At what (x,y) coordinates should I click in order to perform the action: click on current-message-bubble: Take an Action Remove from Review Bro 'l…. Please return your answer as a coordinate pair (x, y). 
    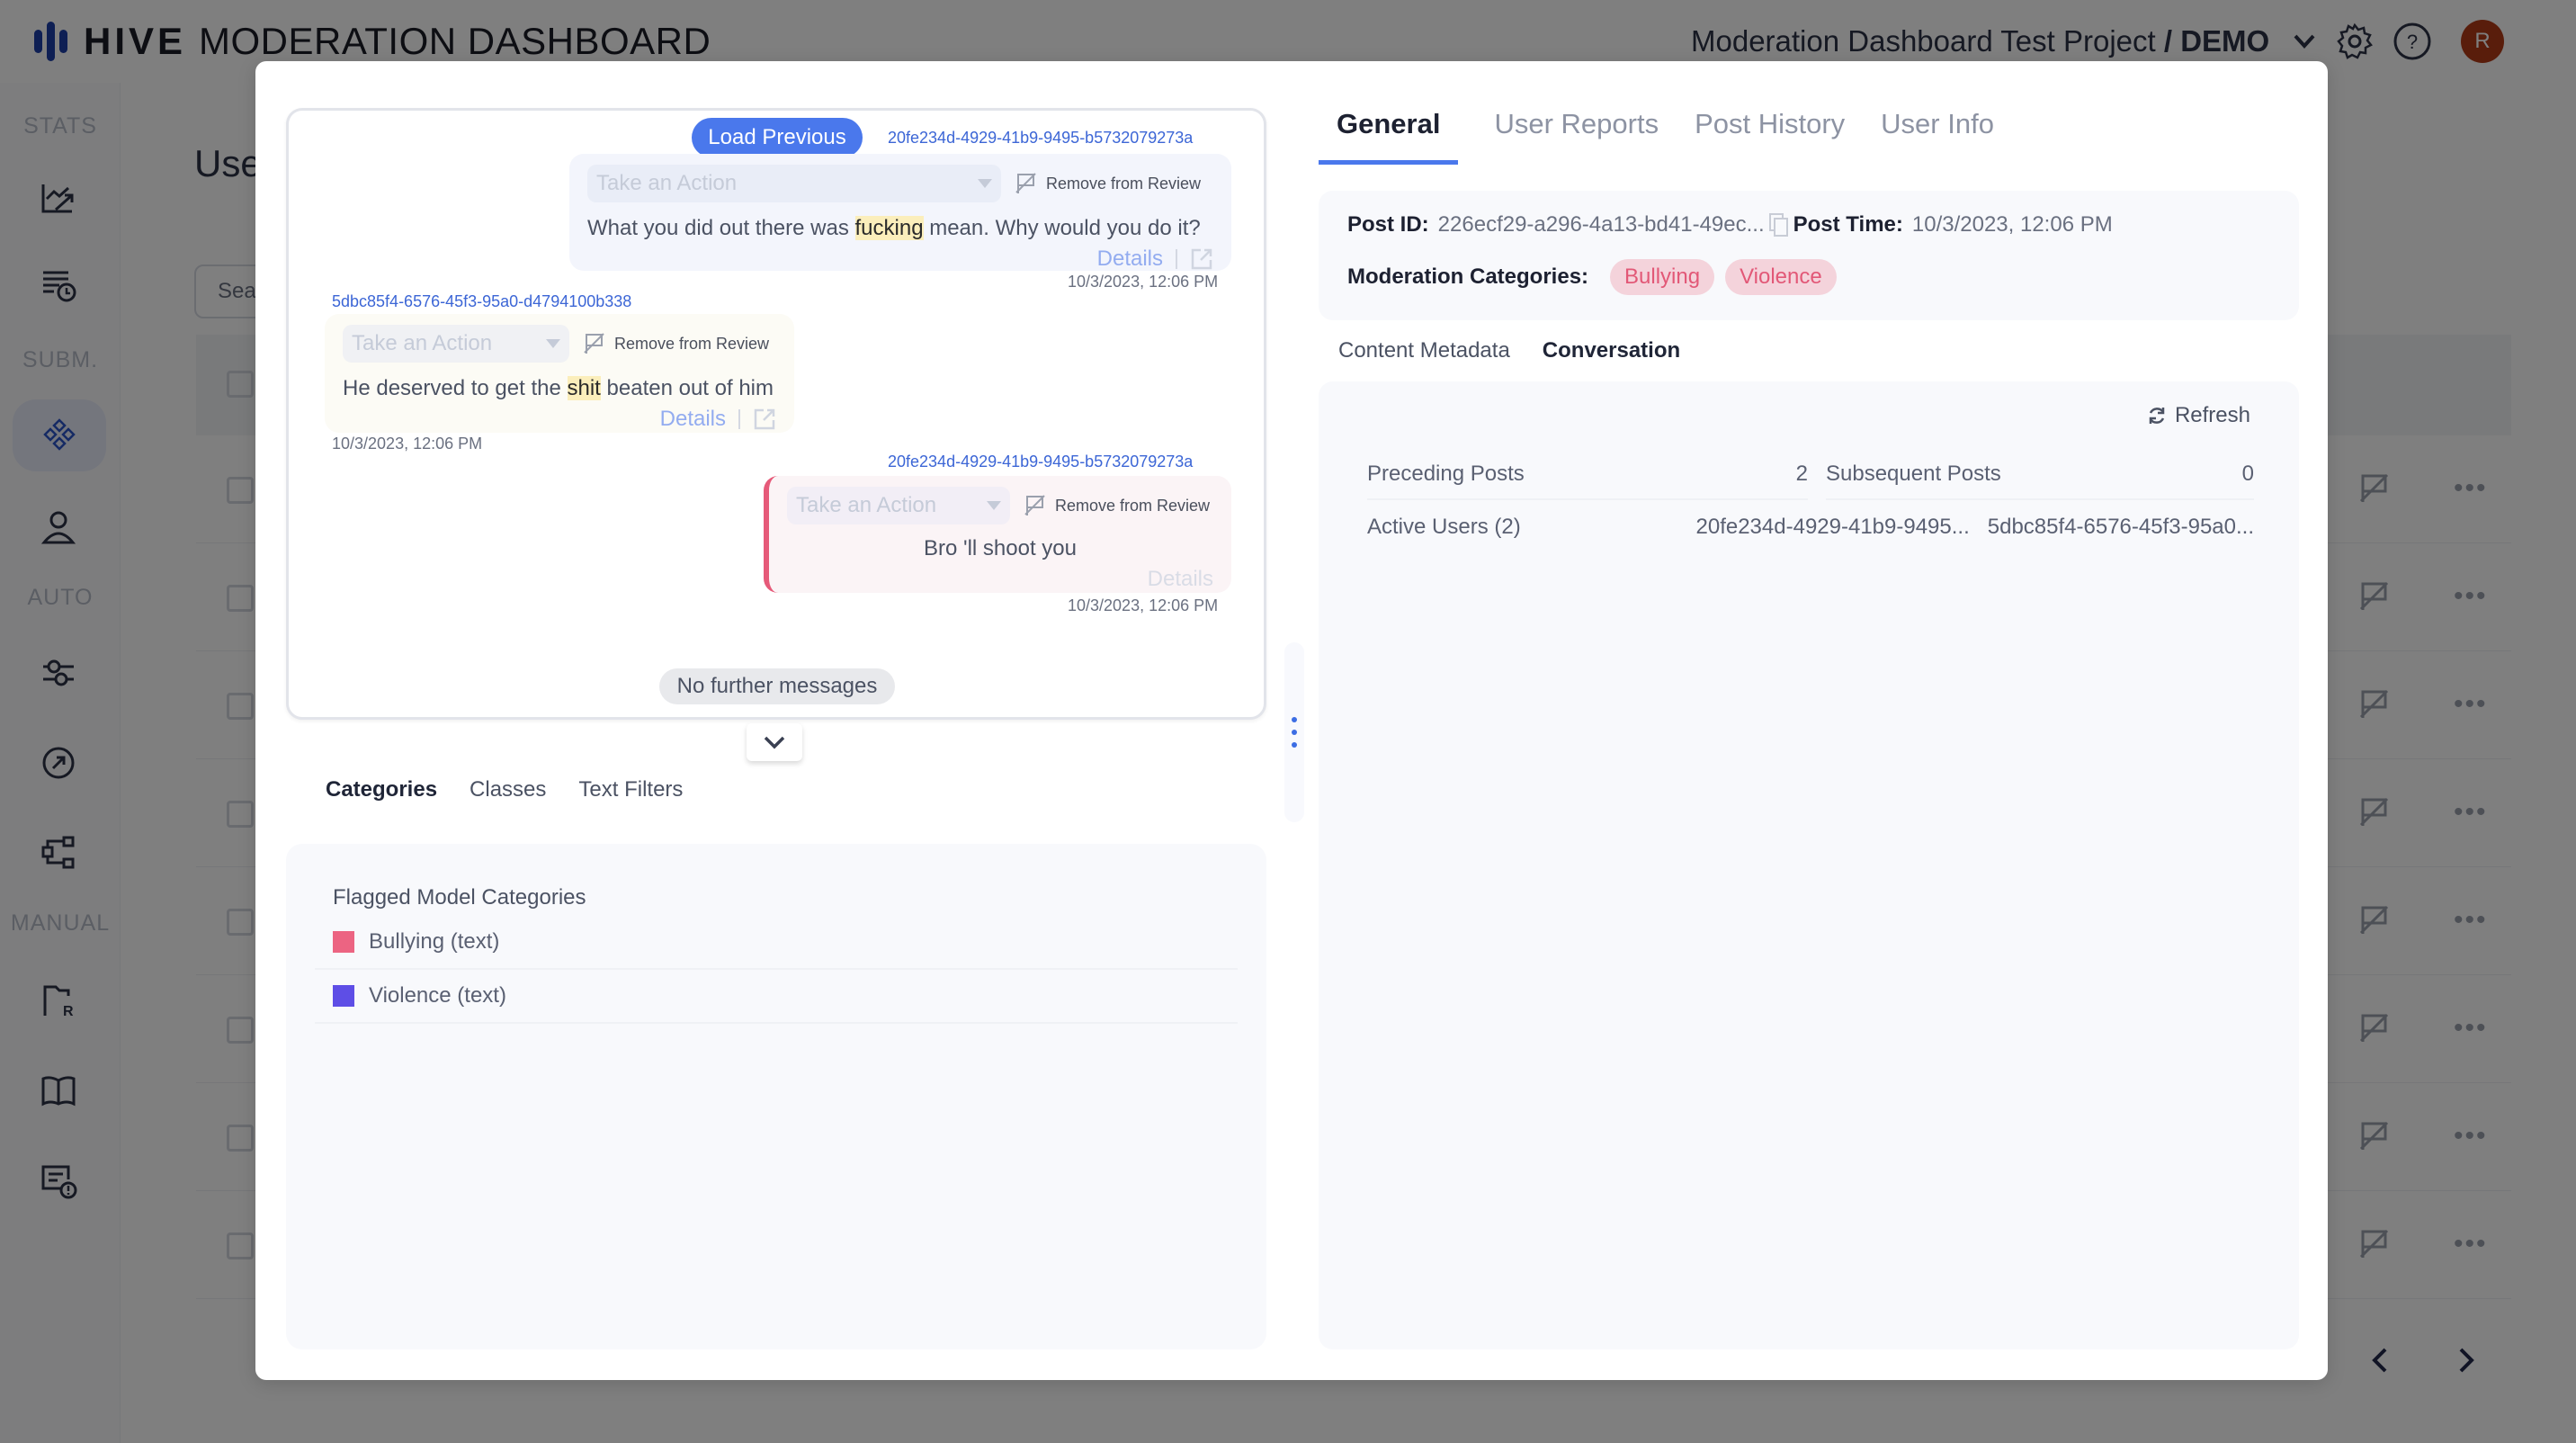
    Looking at the image, I should click on (997, 534).